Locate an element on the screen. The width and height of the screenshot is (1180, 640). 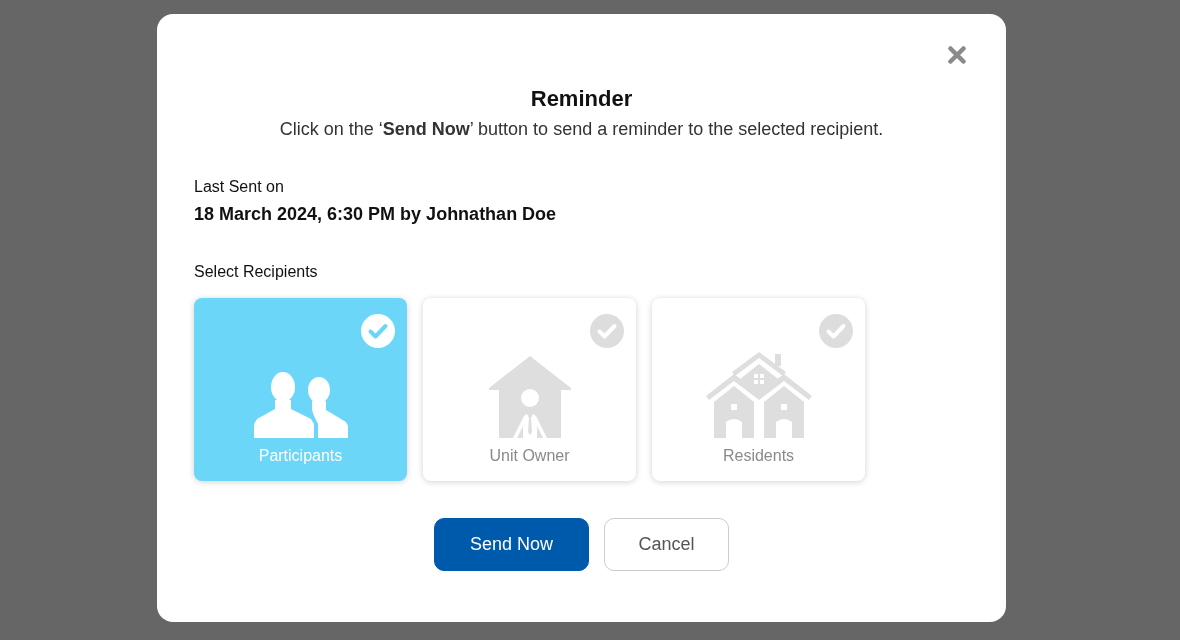
cancel-button: Cancel is located at coordinates (666, 544).